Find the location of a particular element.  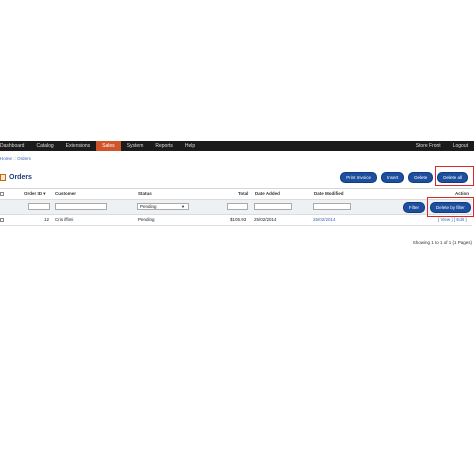

nav-catalog: Catalog is located at coordinates (44, 146).